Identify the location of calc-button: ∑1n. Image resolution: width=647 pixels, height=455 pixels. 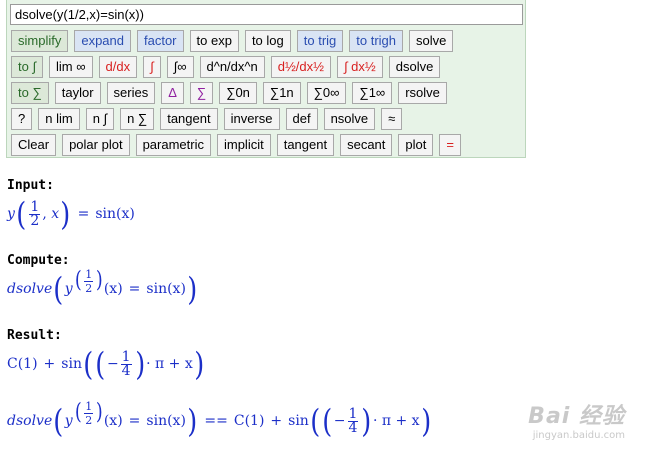
(281, 93).